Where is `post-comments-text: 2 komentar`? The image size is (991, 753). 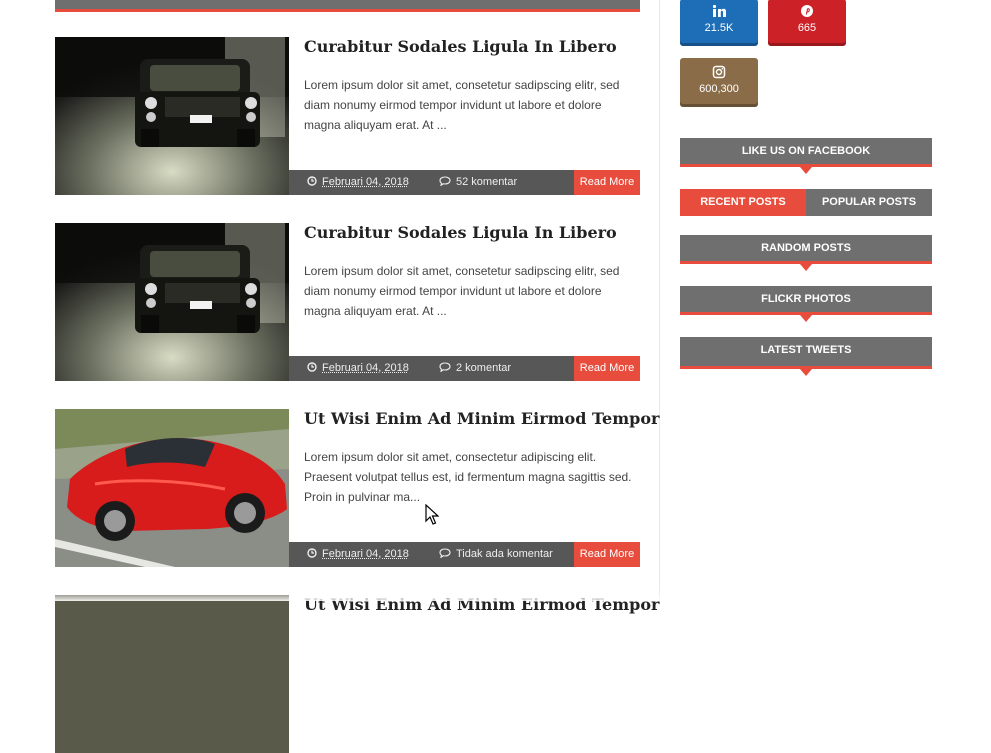 post-comments-text: 2 komentar is located at coordinates (484, 368).